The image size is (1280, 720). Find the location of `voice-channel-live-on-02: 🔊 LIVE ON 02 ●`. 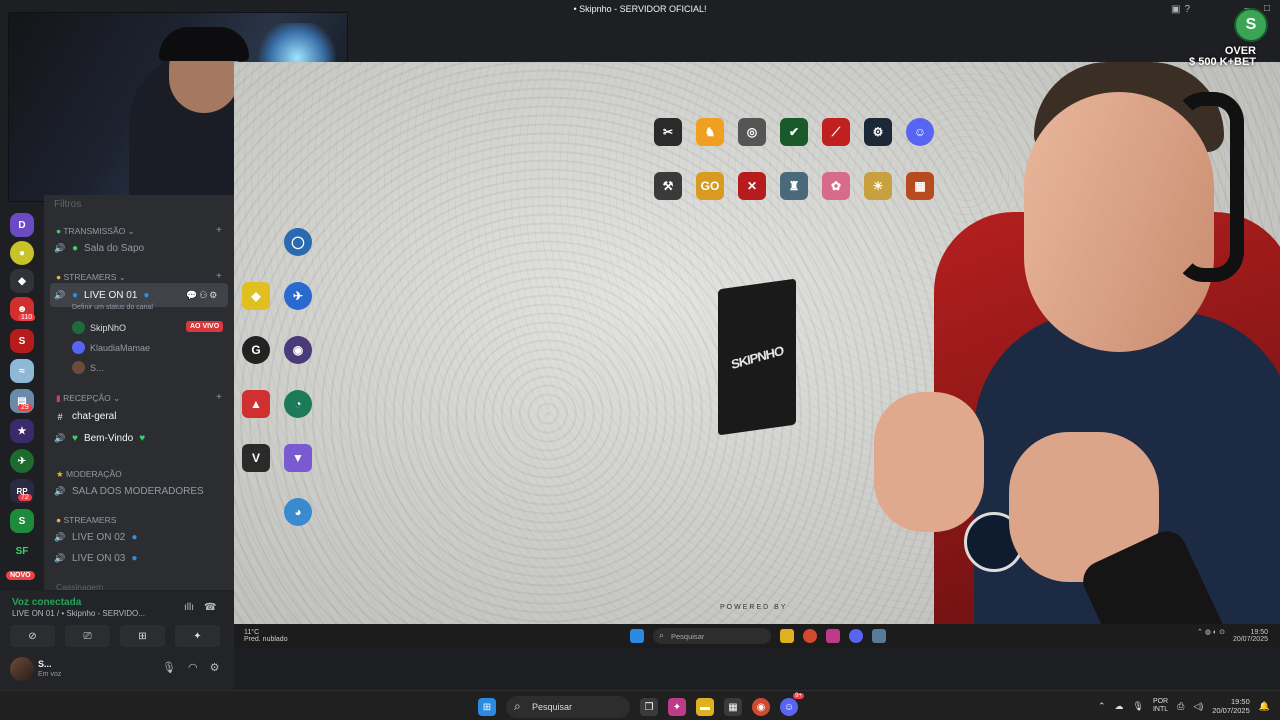

voice-channel-live-on-02: 🔊 LIVE ON 02 ● is located at coordinates (95, 537).